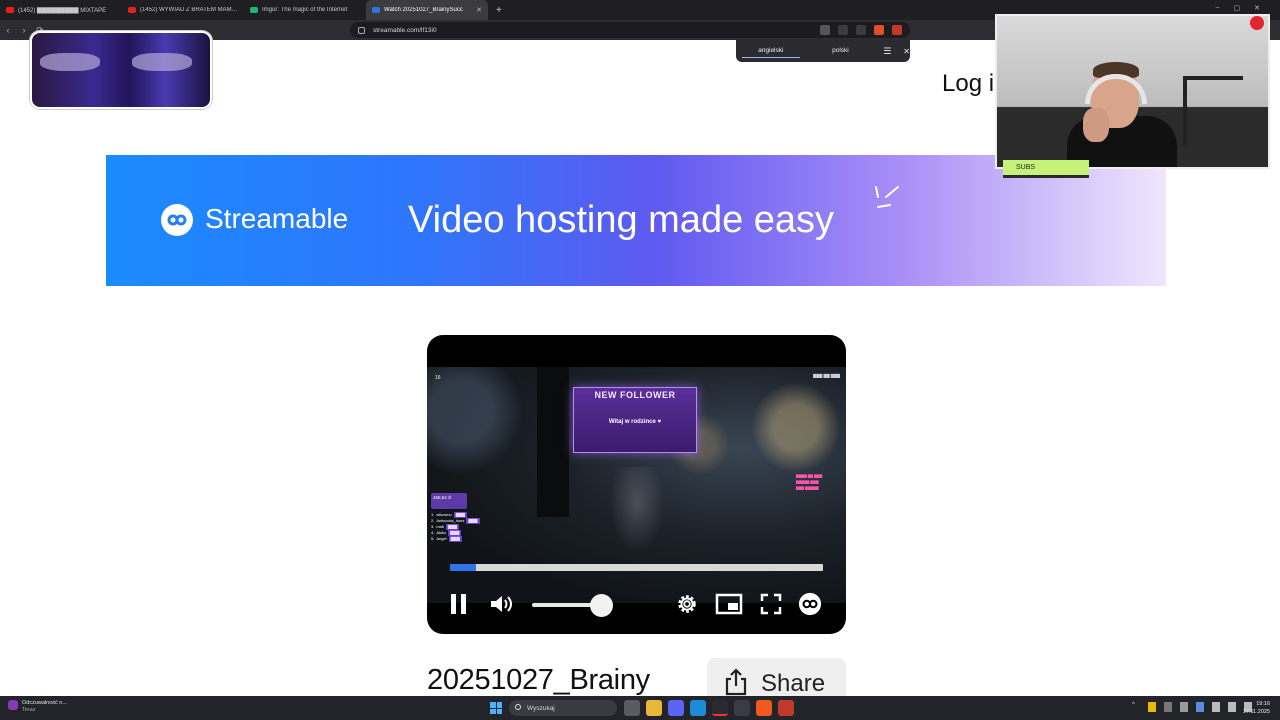 Image resolution: width=1280 pixels, height=720 pixels. Describe the element at coordinates (742, 708) in the screenshot. I see `terminal-icon` at that location.